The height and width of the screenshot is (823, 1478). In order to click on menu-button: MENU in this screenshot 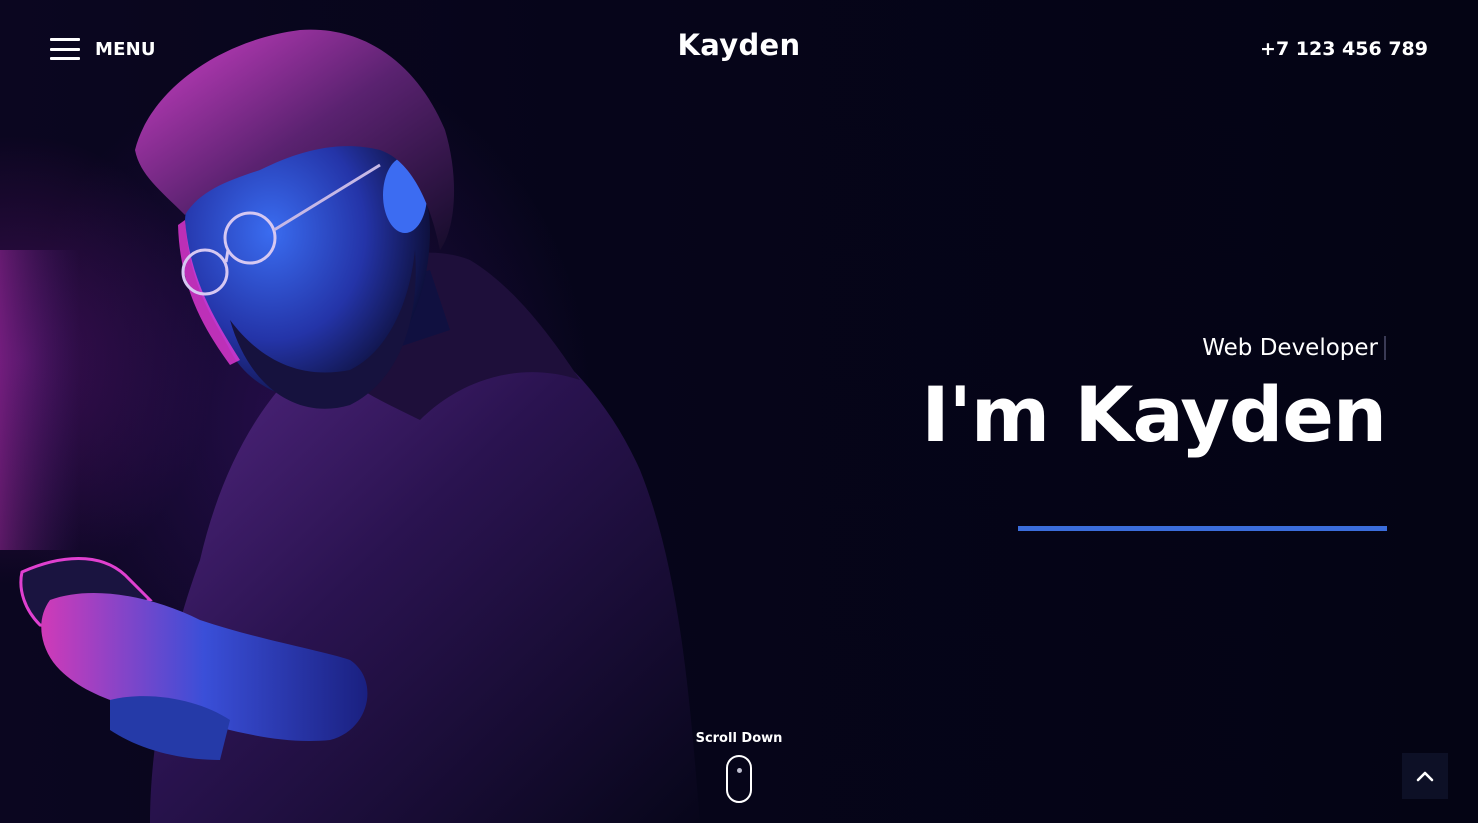, I will do `click(103, 49)`.